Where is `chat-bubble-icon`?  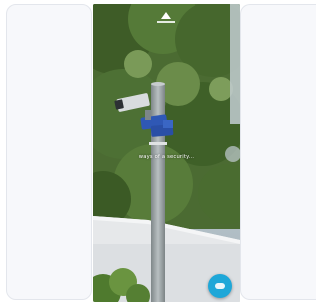 chat-bubble-icon is located at coordinates (220, 286).